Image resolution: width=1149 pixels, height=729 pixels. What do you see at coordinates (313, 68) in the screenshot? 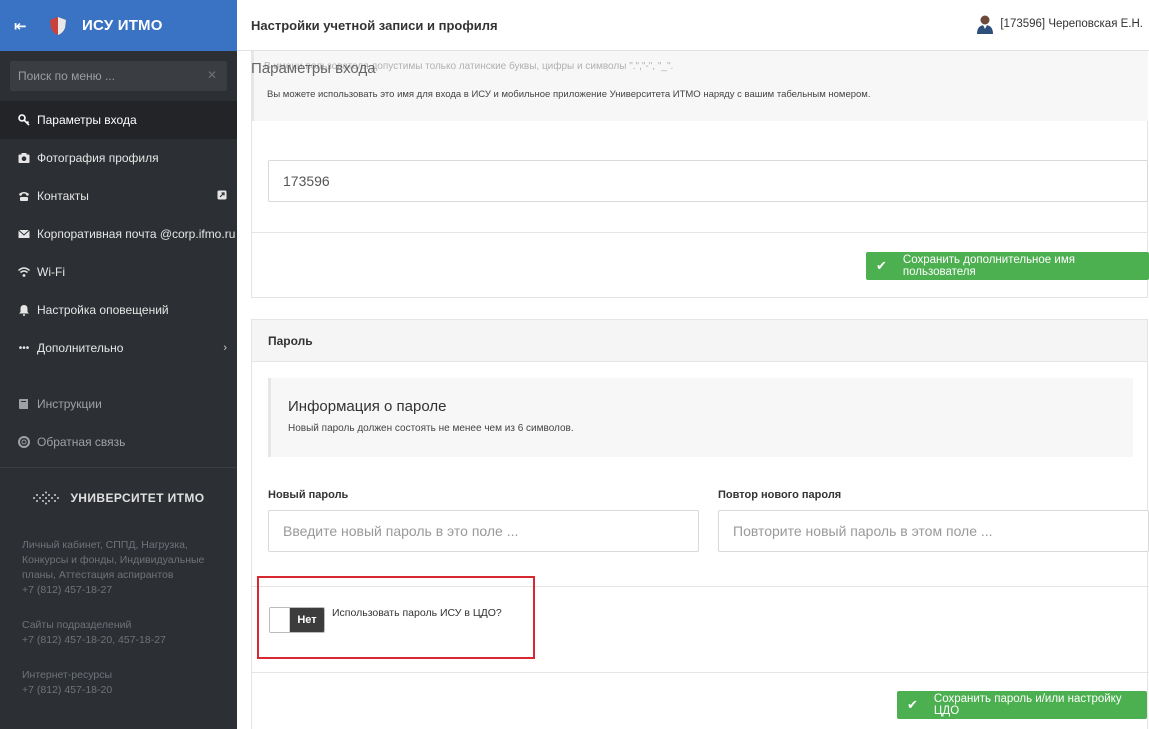
I see `section-title-login: Параметры входа` at bounding box center [313, 68].